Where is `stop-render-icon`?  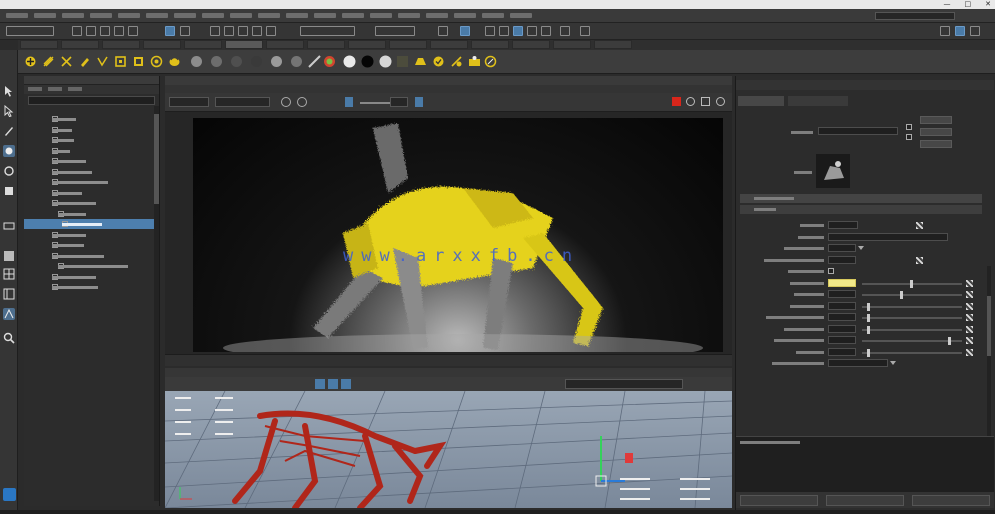 stop-render-icon is located at coordinates (676, 101).